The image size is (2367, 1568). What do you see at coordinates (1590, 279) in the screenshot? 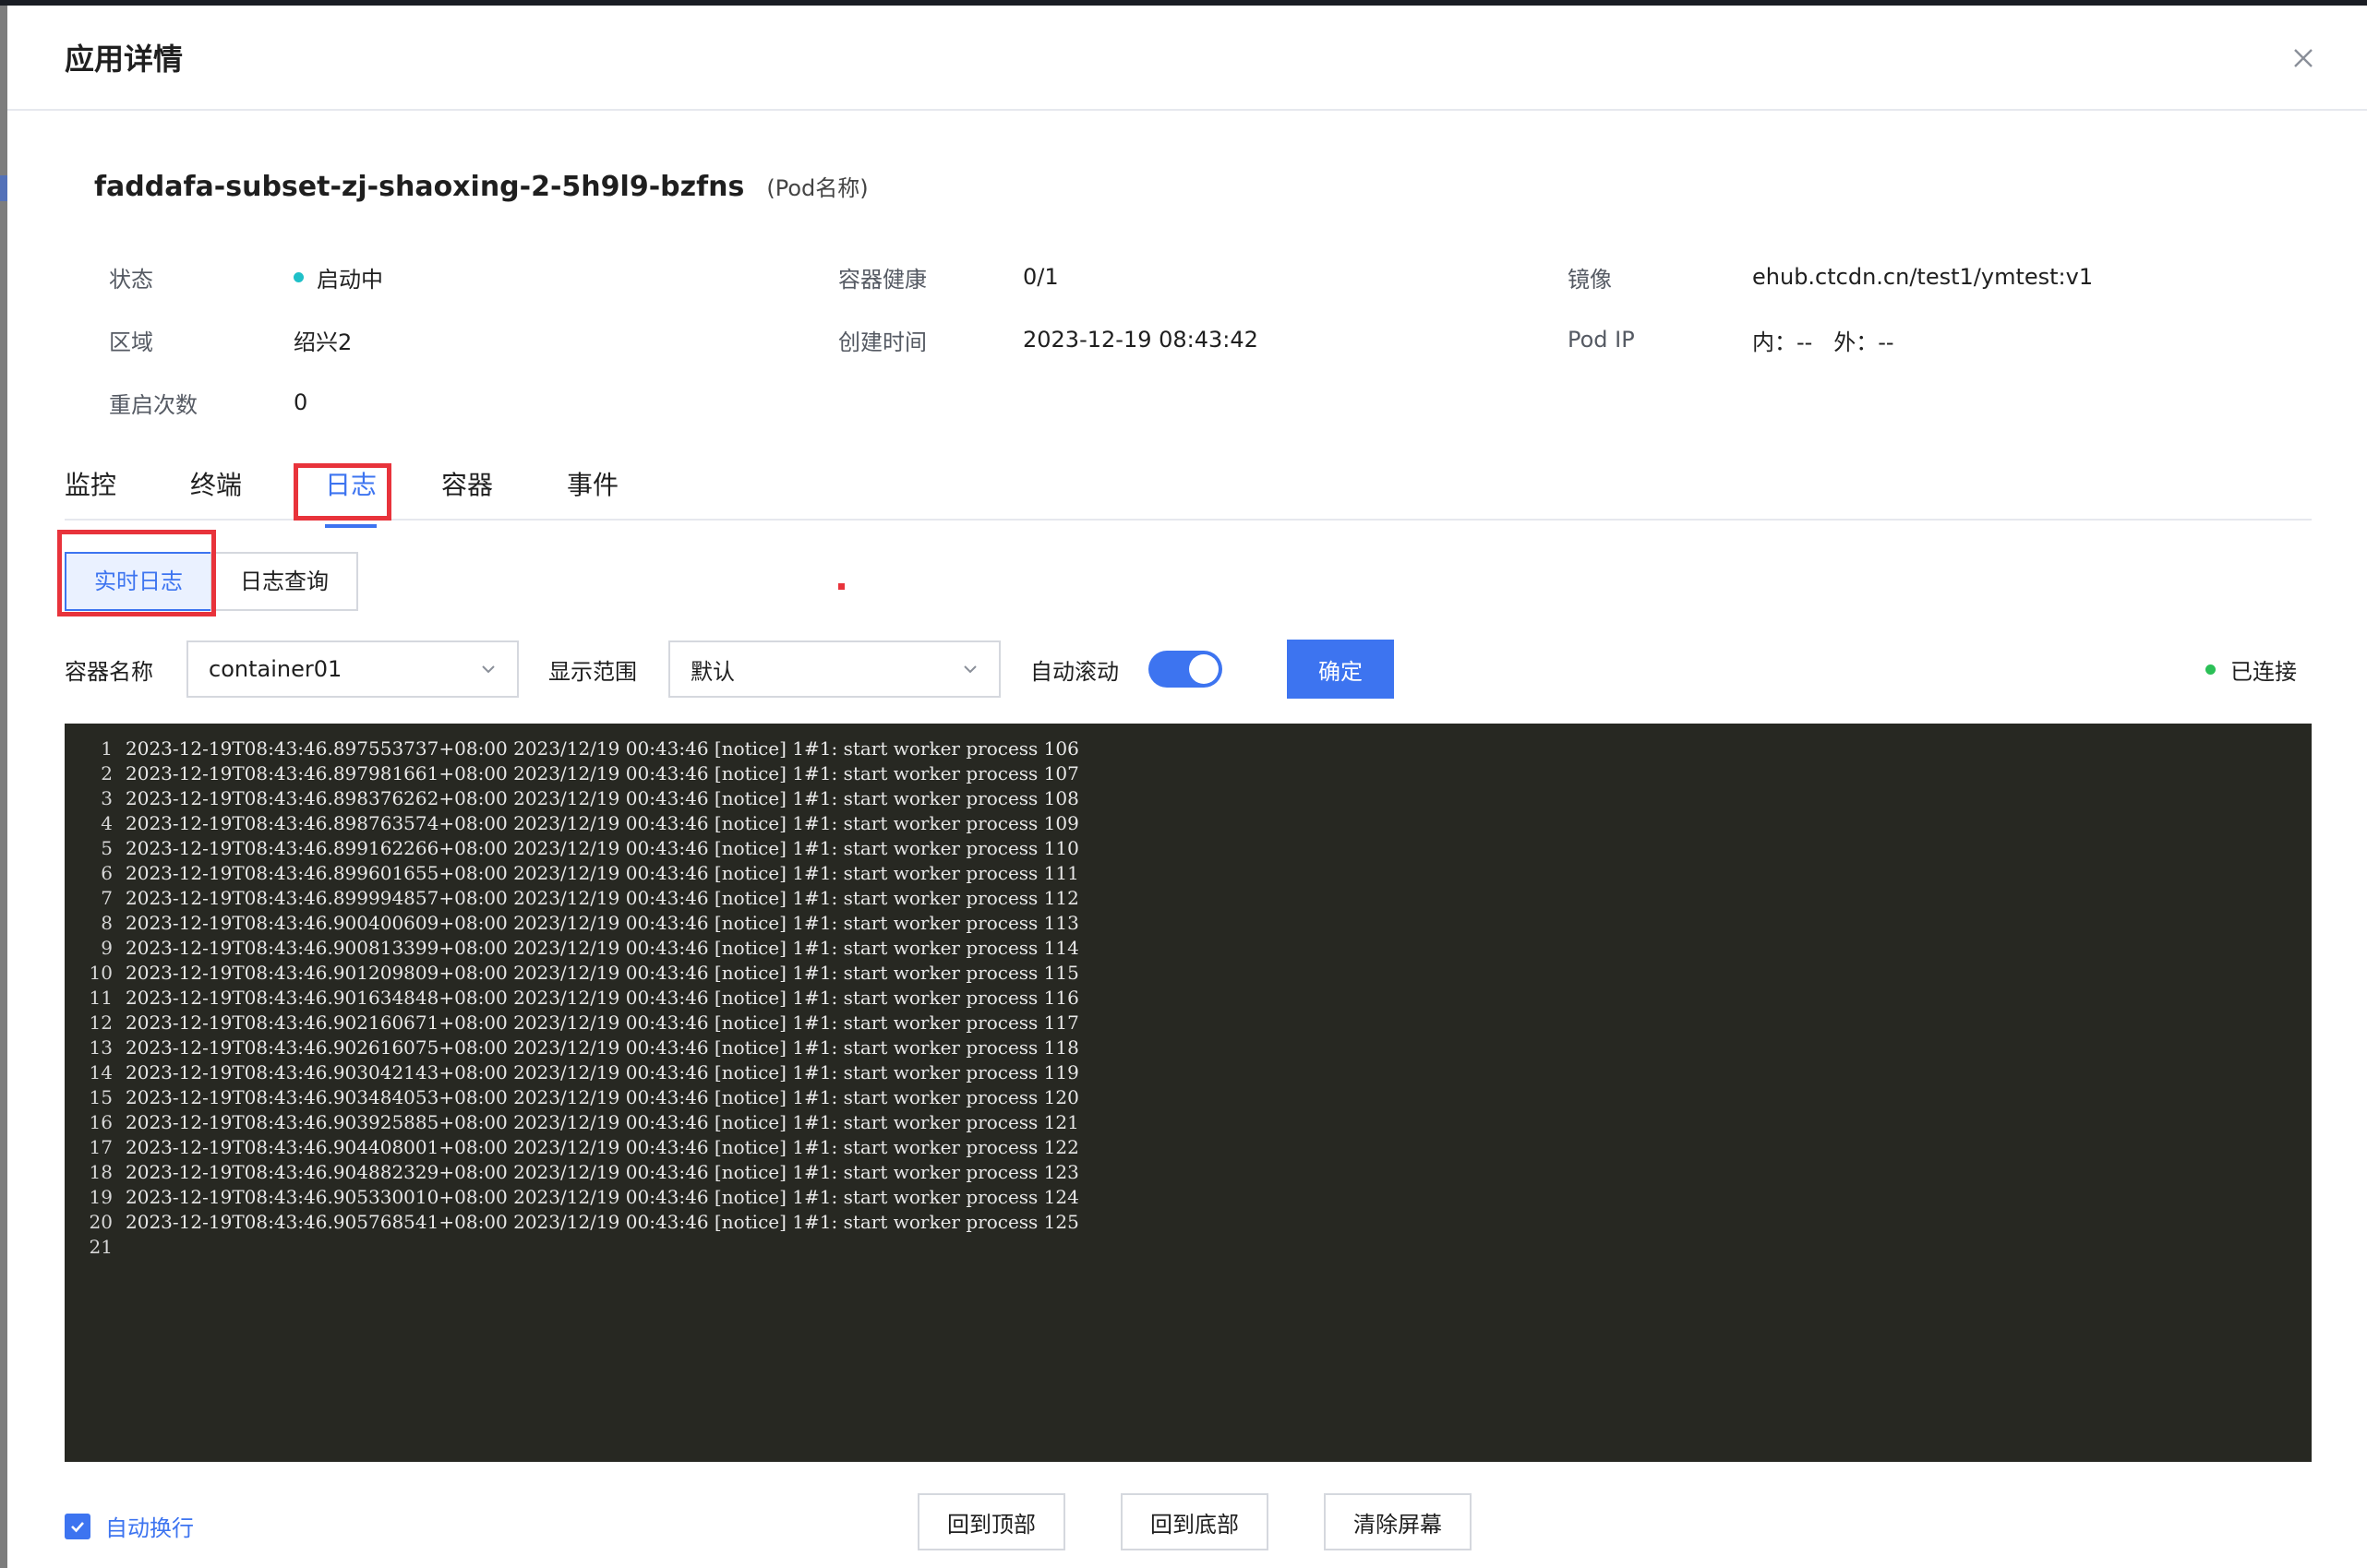
I see `image-label: 镜像` at bounding box center [1590, 279].